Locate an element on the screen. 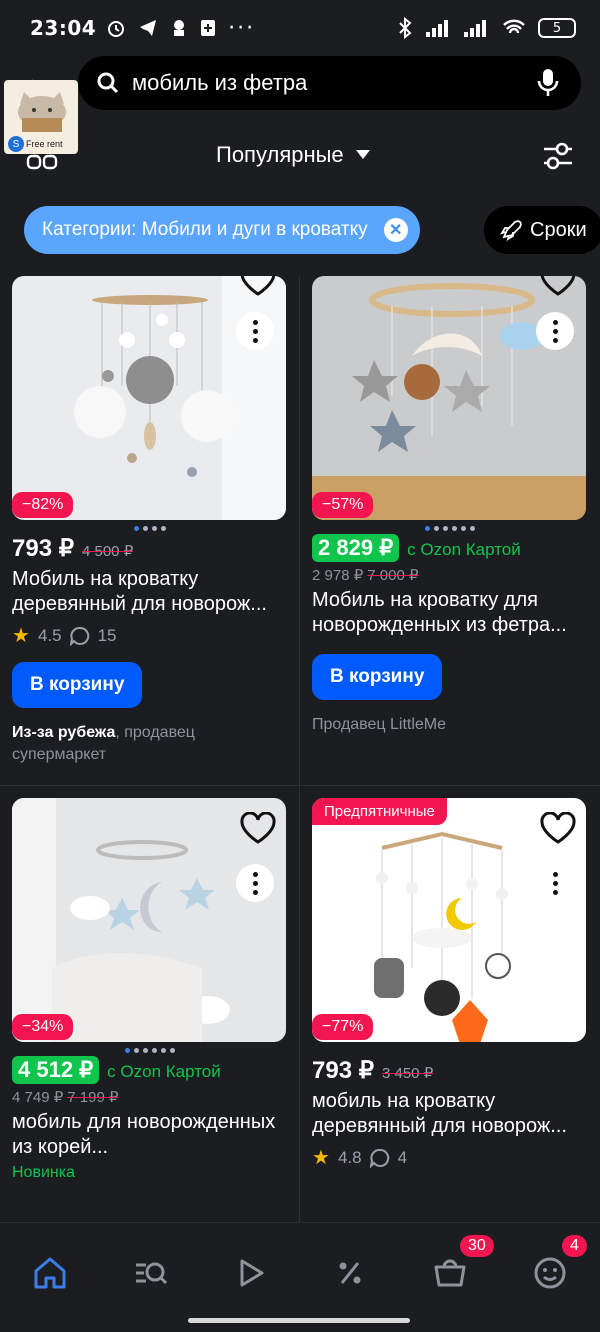 This screenshot has width=600, height=1332. microphone-icon is located at coordinates (548, 83).